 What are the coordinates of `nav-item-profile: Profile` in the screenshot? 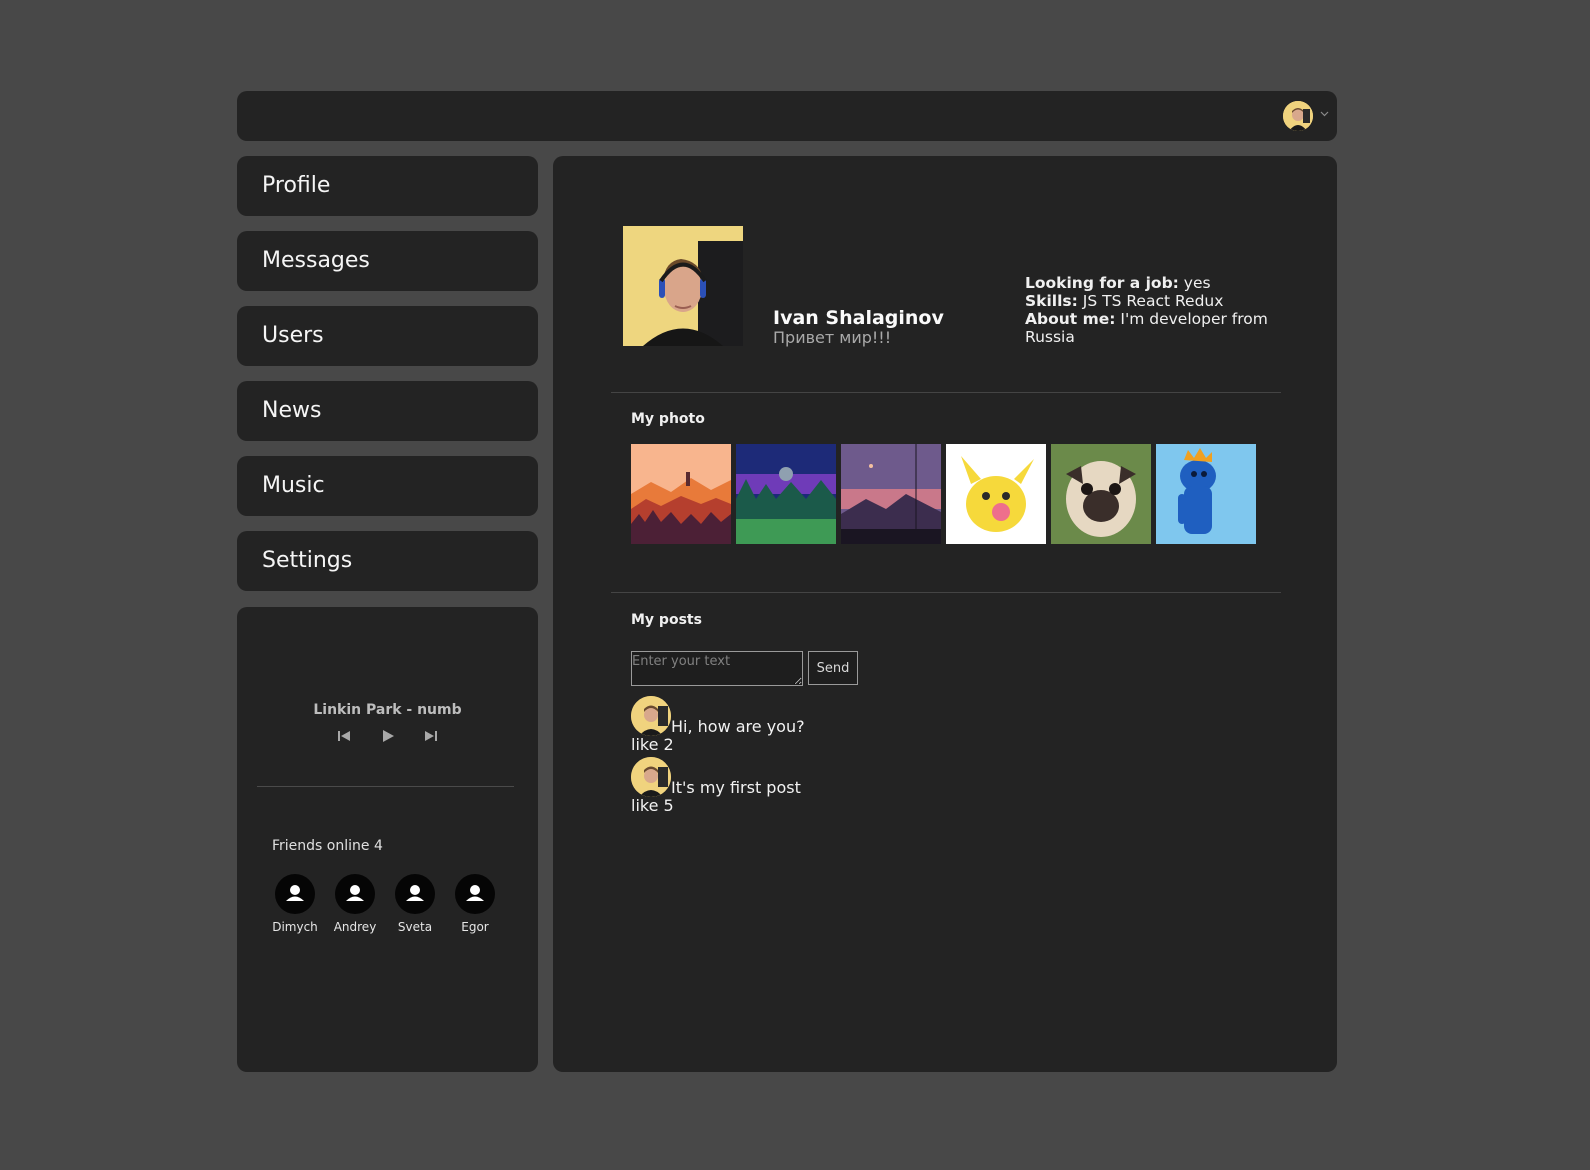 It's located at (387, 186).